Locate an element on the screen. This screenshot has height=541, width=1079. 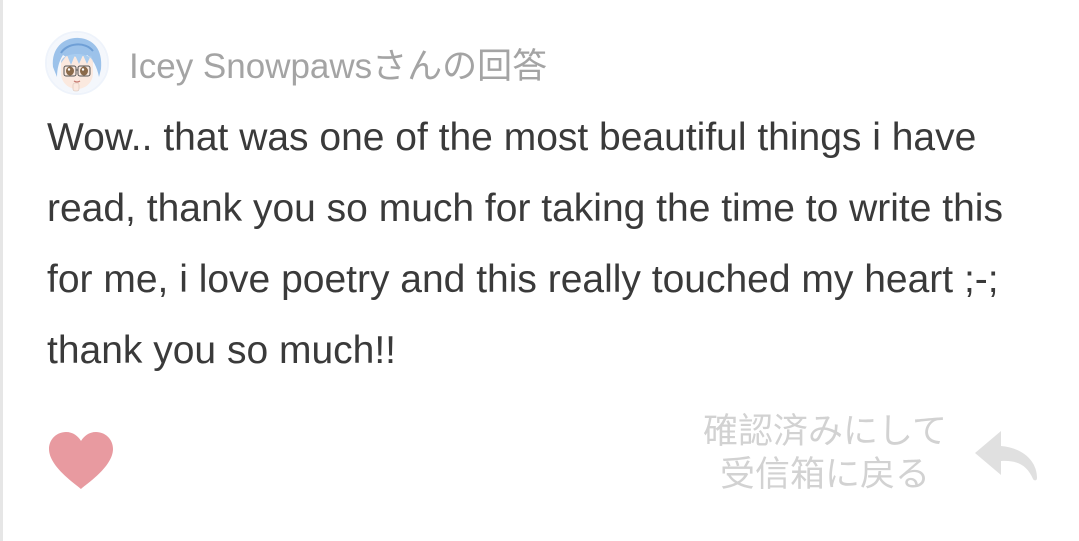
anime-avatar-icon is located at coordinates (77, 63).